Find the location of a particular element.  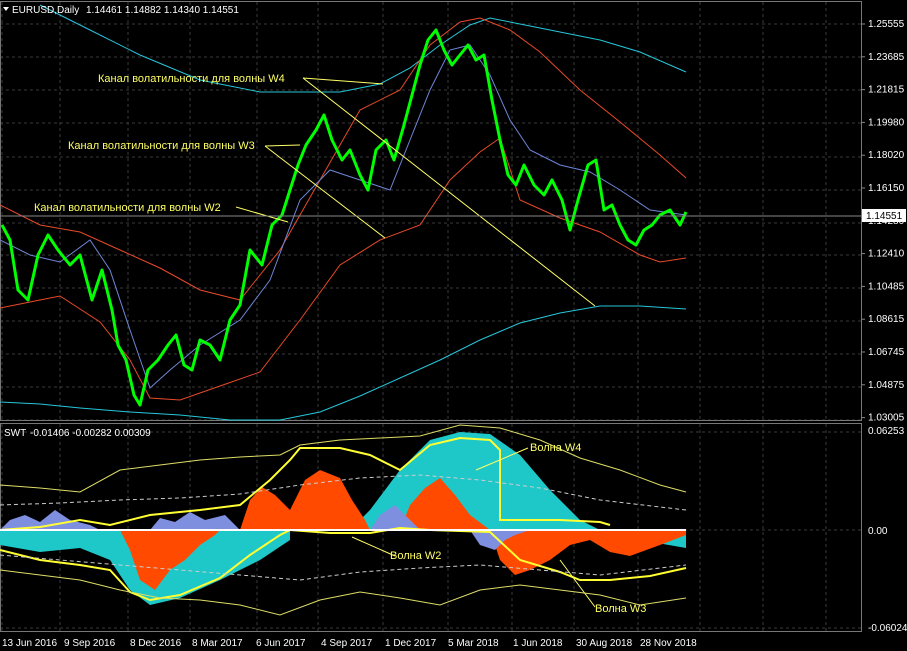

date-tick-label: 8 Mar 2017 is located at coordinates (217, 643).